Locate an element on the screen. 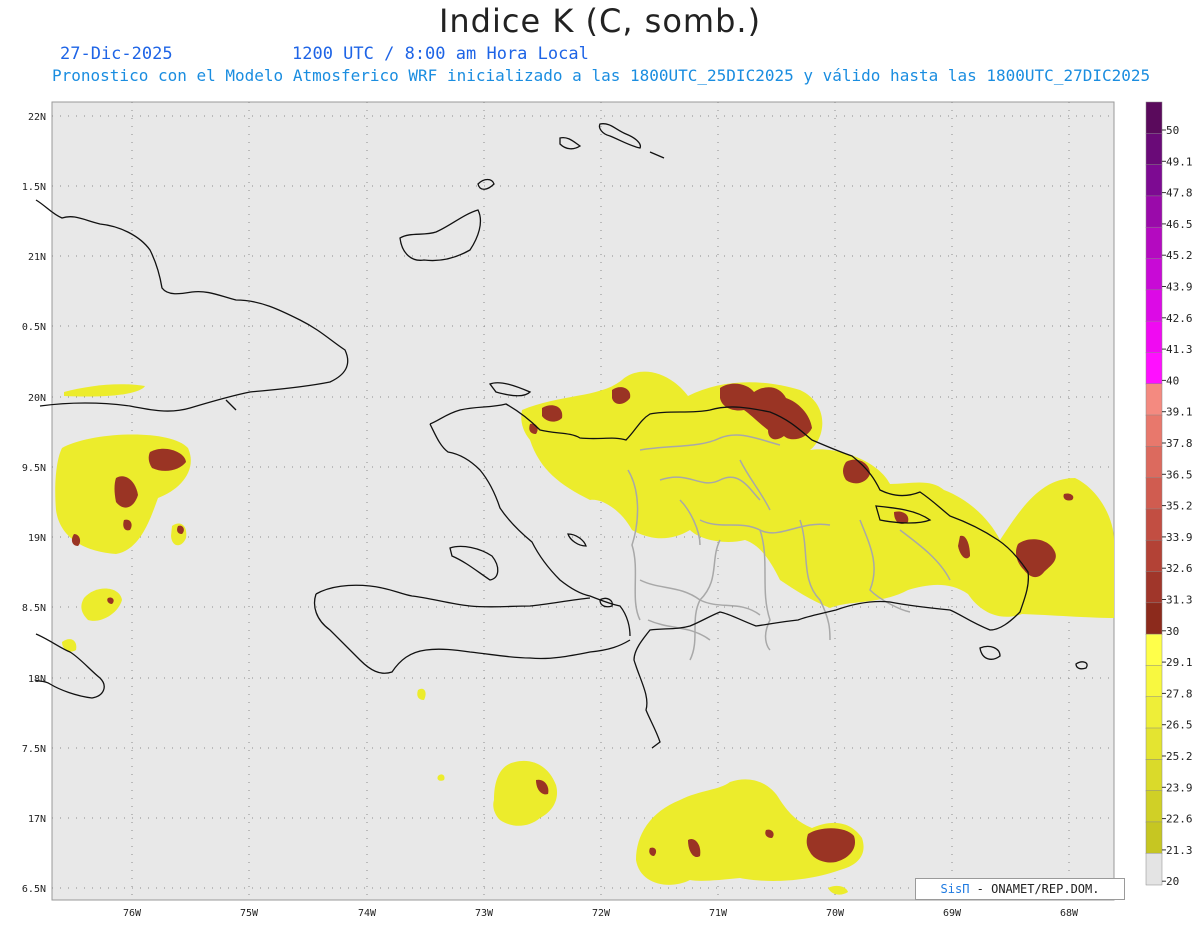 This screenshot has height=927, width=1200. sispi-logo: SisΠ is located at coordinates (955, 889).